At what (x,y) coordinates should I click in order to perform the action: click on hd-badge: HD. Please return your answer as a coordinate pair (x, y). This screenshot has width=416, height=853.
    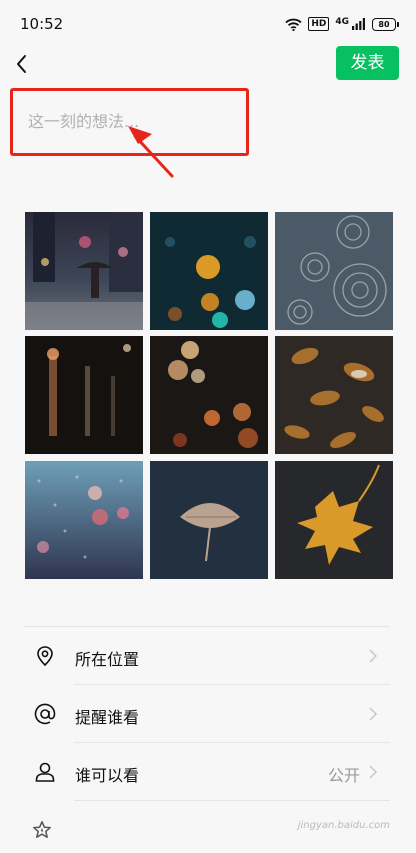
    Looking at the image, I should click on (319, 24).